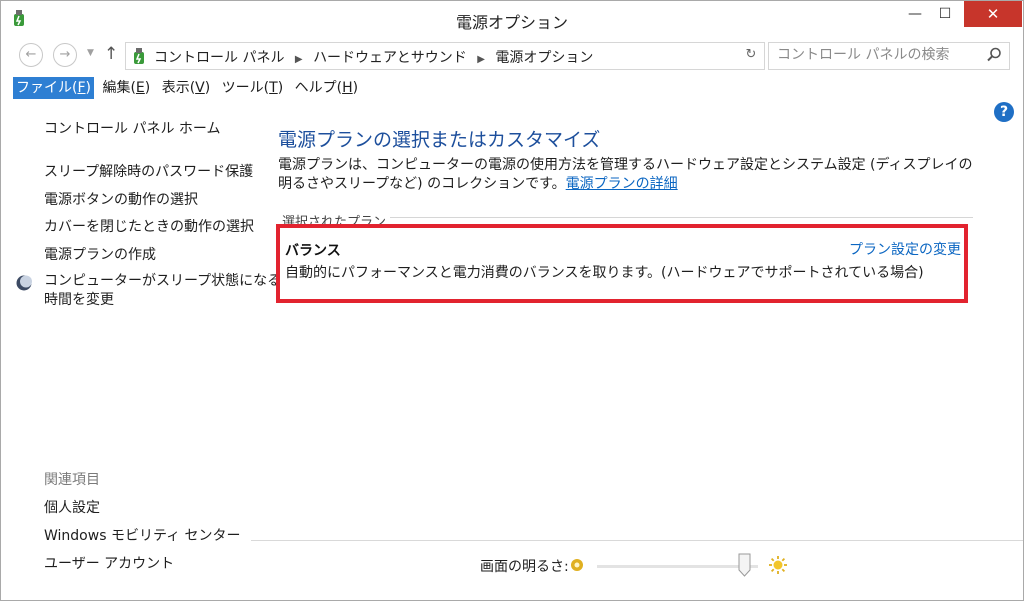 The image size is (1024, 601). What do you see at coordinates (993, 14) in the screenshot?
I see `close-button: ✕` at bounding box center [993, 14].